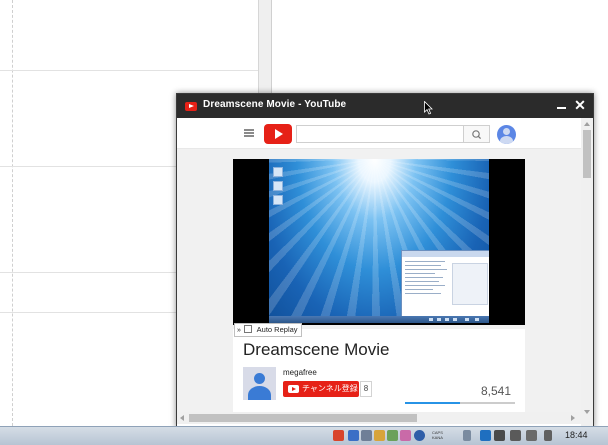  What do you see at coordinates (239, 330) in the screenshot?
I see `chevron-icon: »` at bounding box center [239, 330].